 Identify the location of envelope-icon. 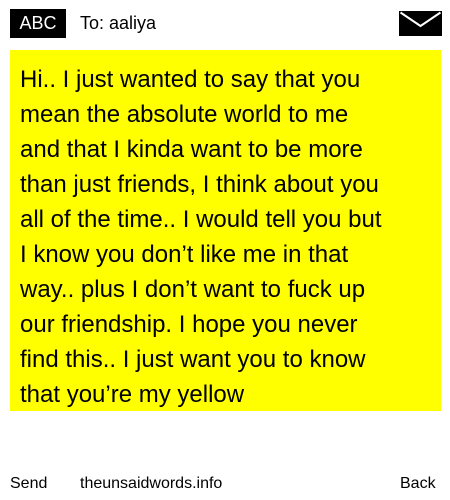
(420, 23).